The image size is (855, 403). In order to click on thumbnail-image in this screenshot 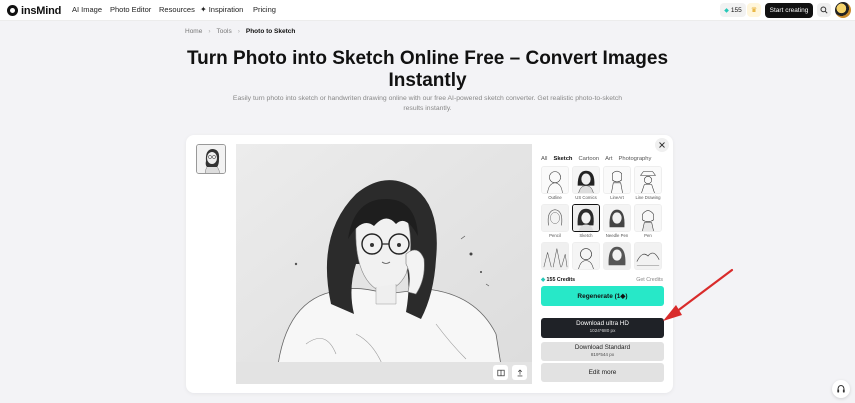, I will do `click(211, 159)`.